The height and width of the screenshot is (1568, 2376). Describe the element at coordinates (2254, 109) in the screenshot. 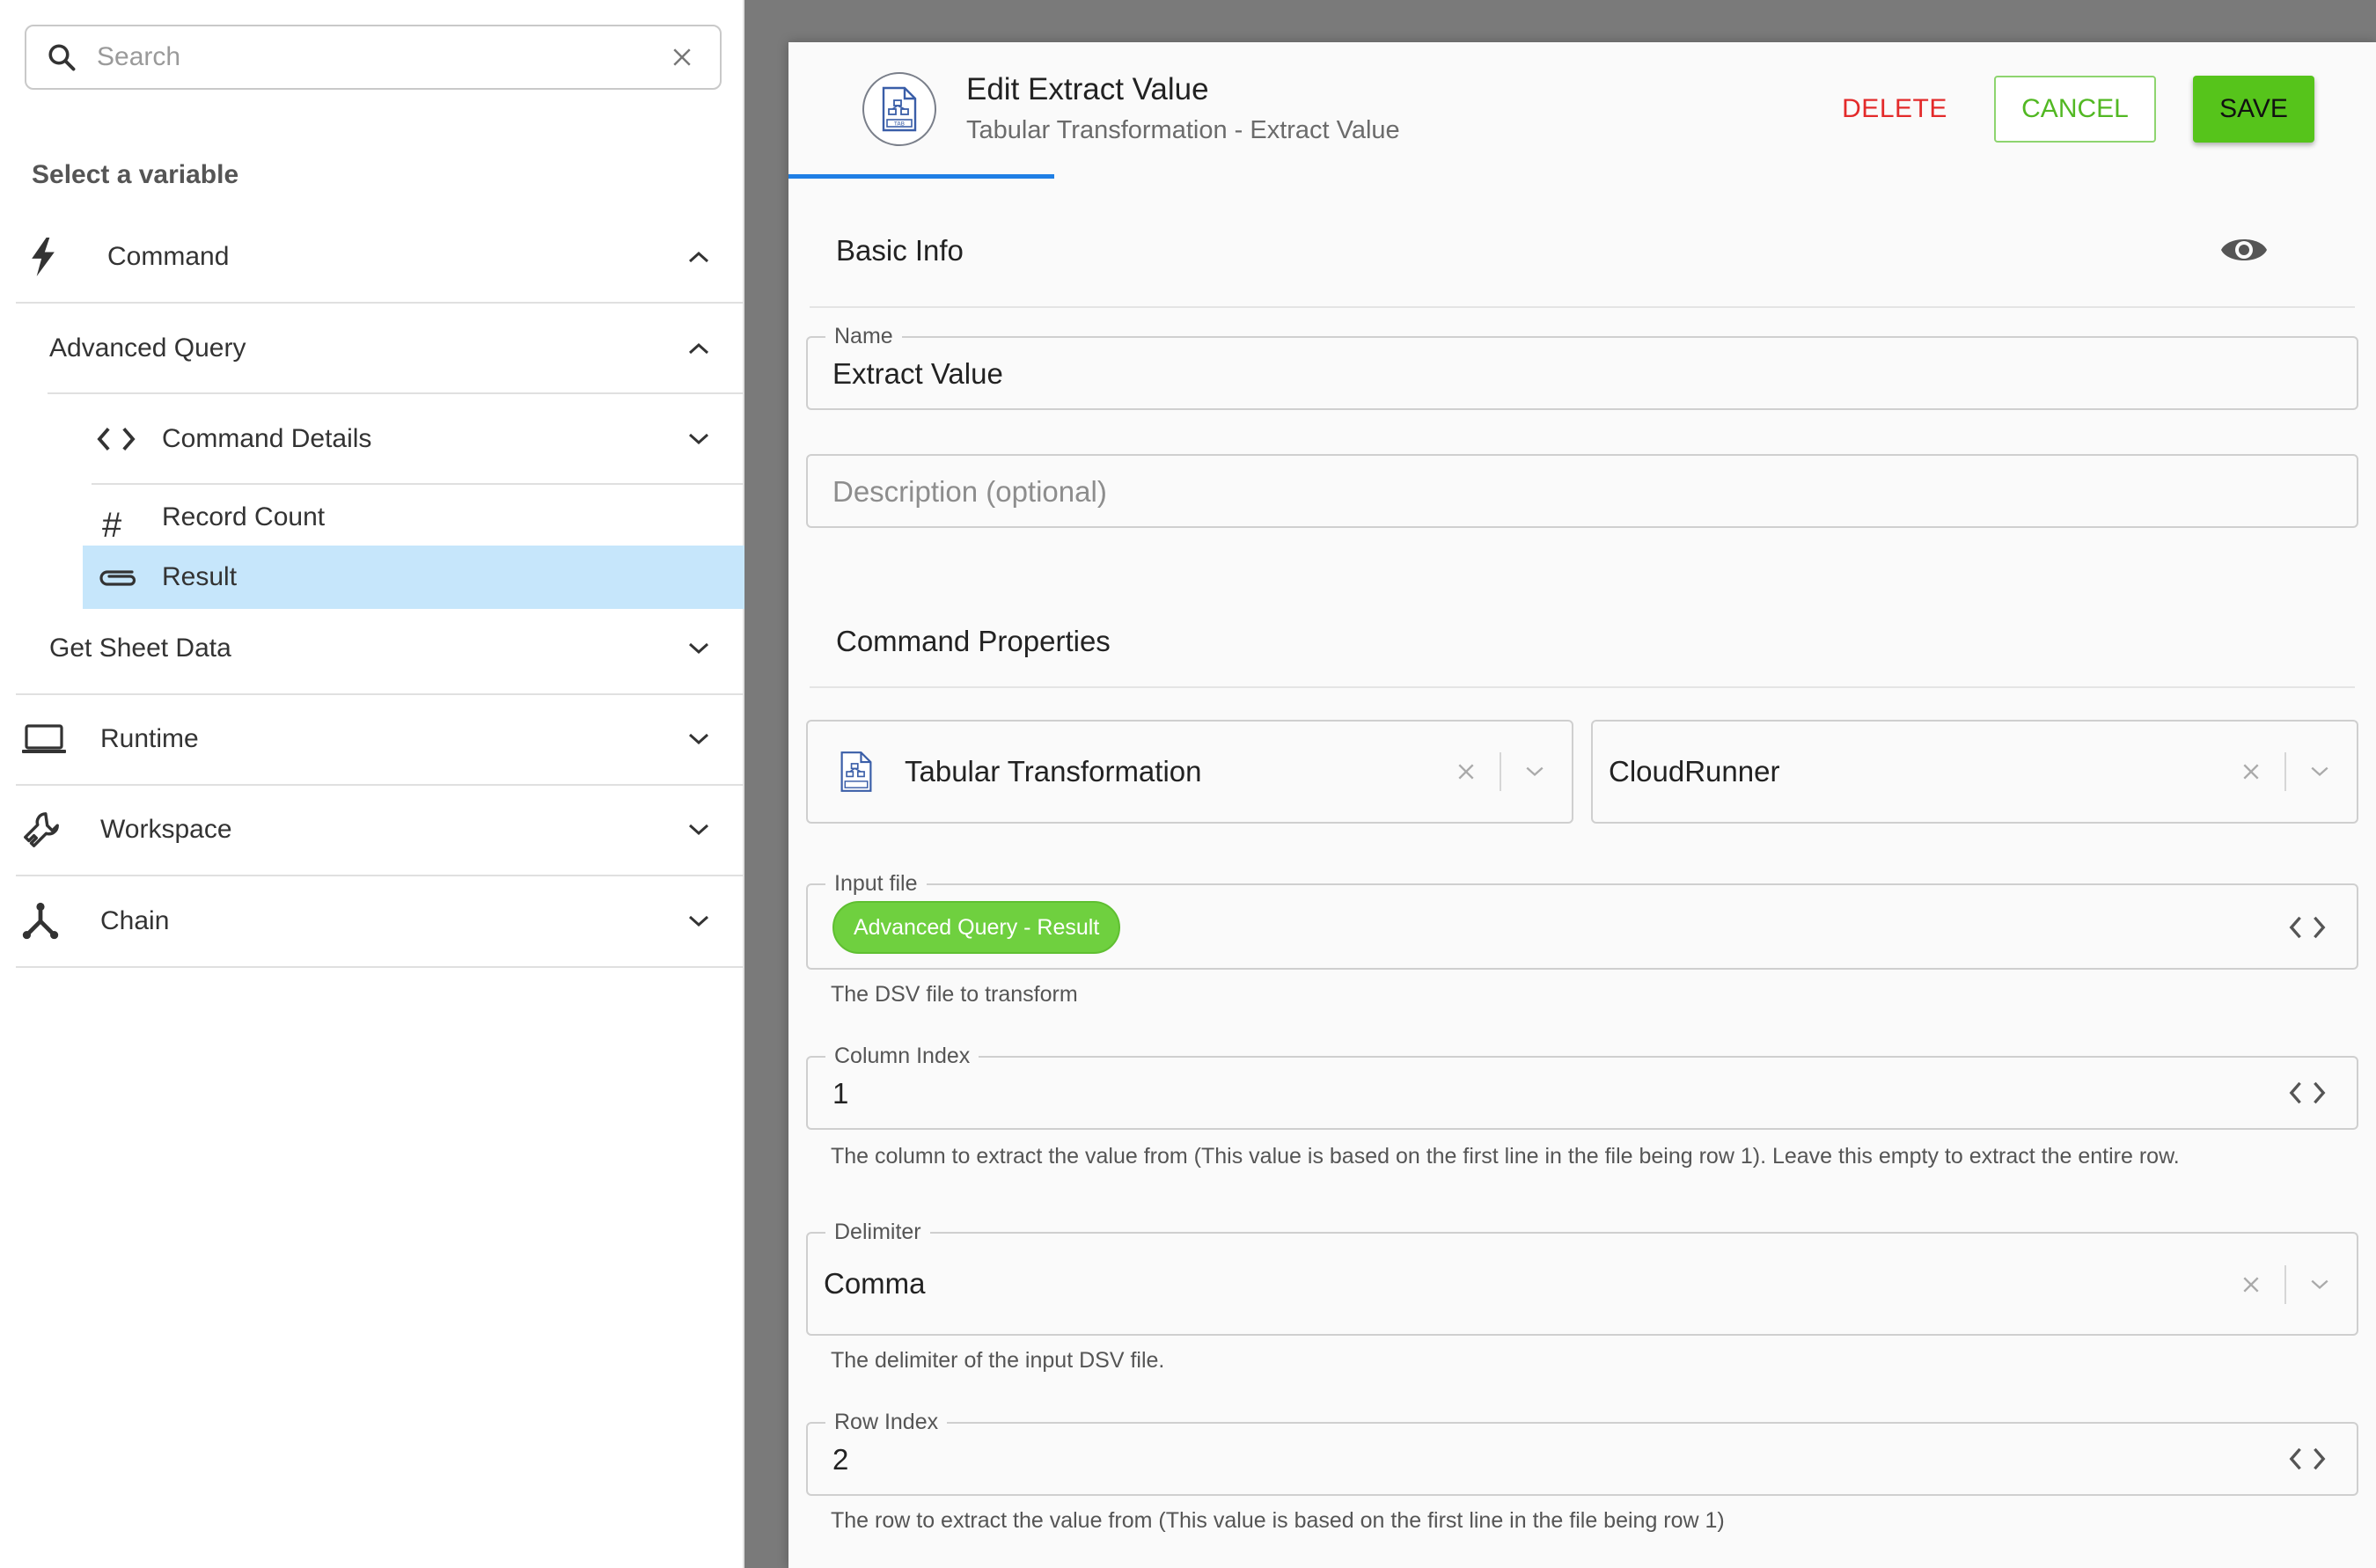

I see `save-button: SAVE` at that location.